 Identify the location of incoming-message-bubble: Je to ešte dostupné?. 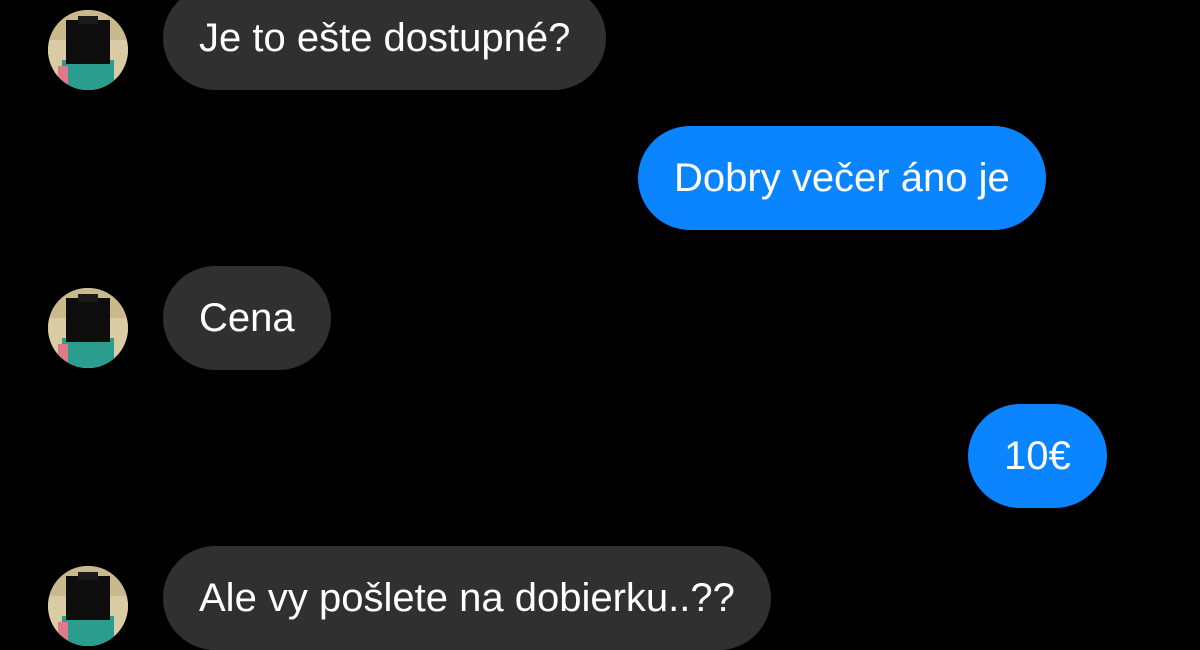
(385, 45).